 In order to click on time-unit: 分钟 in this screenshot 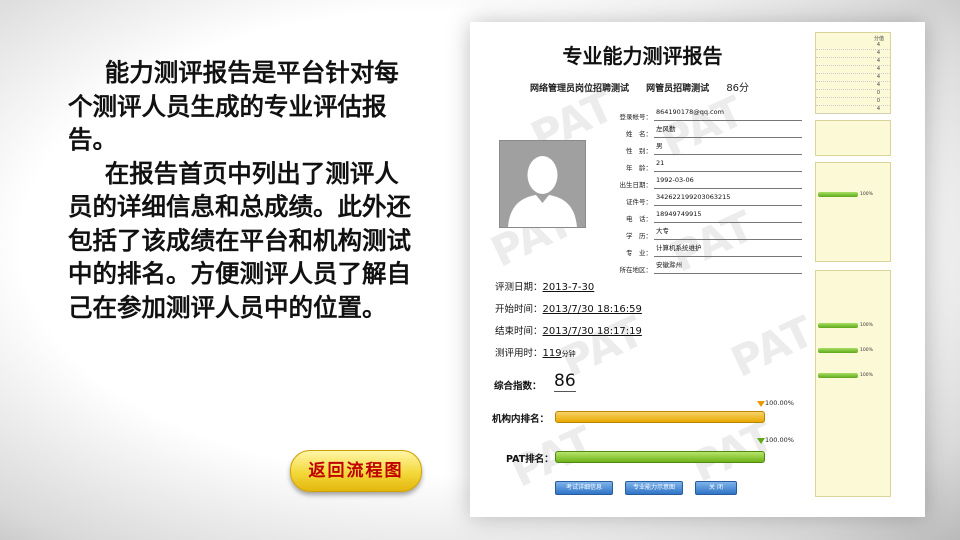, I will do `click(568, 354)`.